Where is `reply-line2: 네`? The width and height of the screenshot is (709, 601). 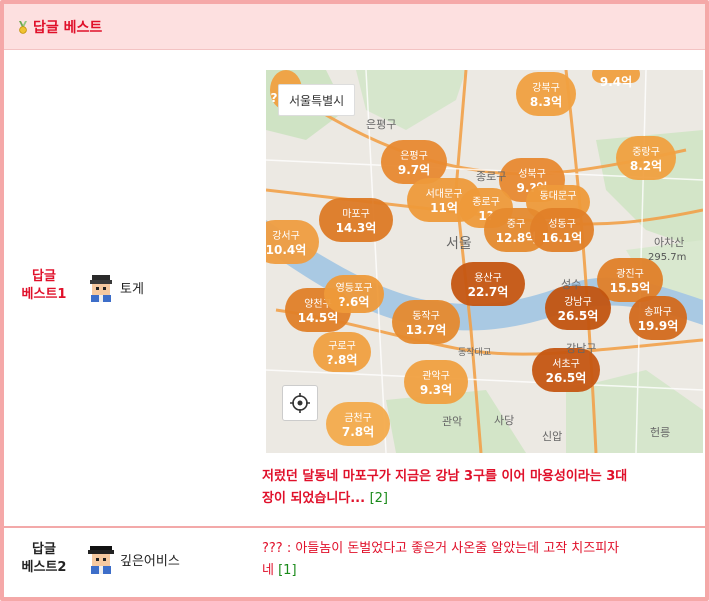
reply-line2: 네 is located at coordinates (268, 570).